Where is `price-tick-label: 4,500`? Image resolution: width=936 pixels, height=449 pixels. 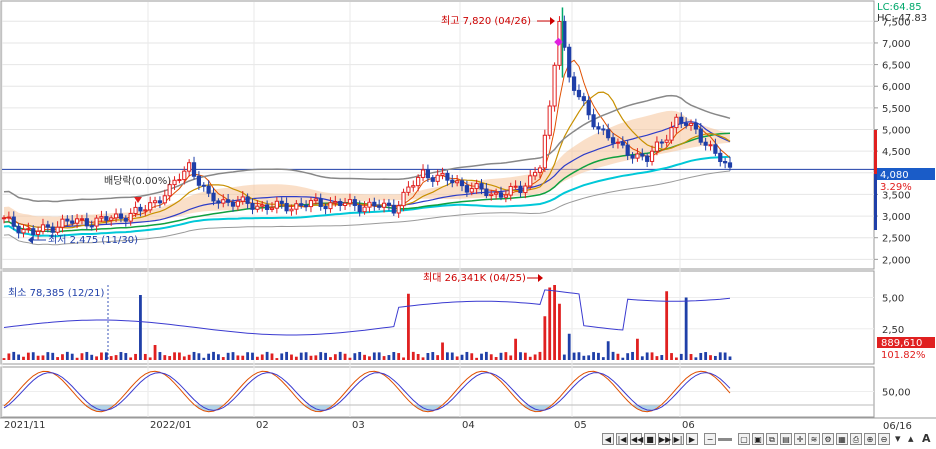
price-tick-label: 4,500 is located at coordinates (896, 152).